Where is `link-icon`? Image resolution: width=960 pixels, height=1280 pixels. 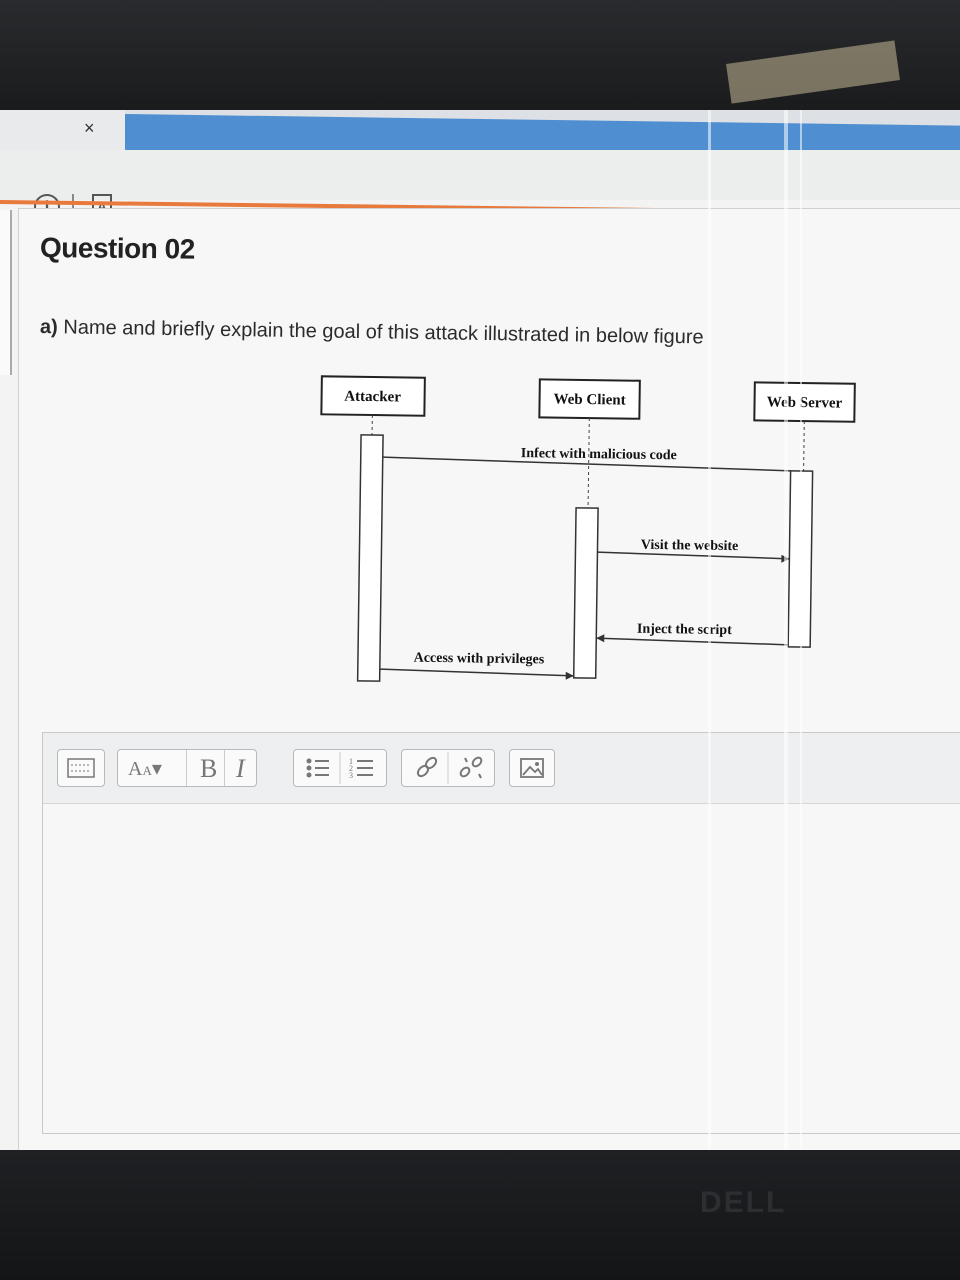
link-icon is located at coordinates (427, 767).